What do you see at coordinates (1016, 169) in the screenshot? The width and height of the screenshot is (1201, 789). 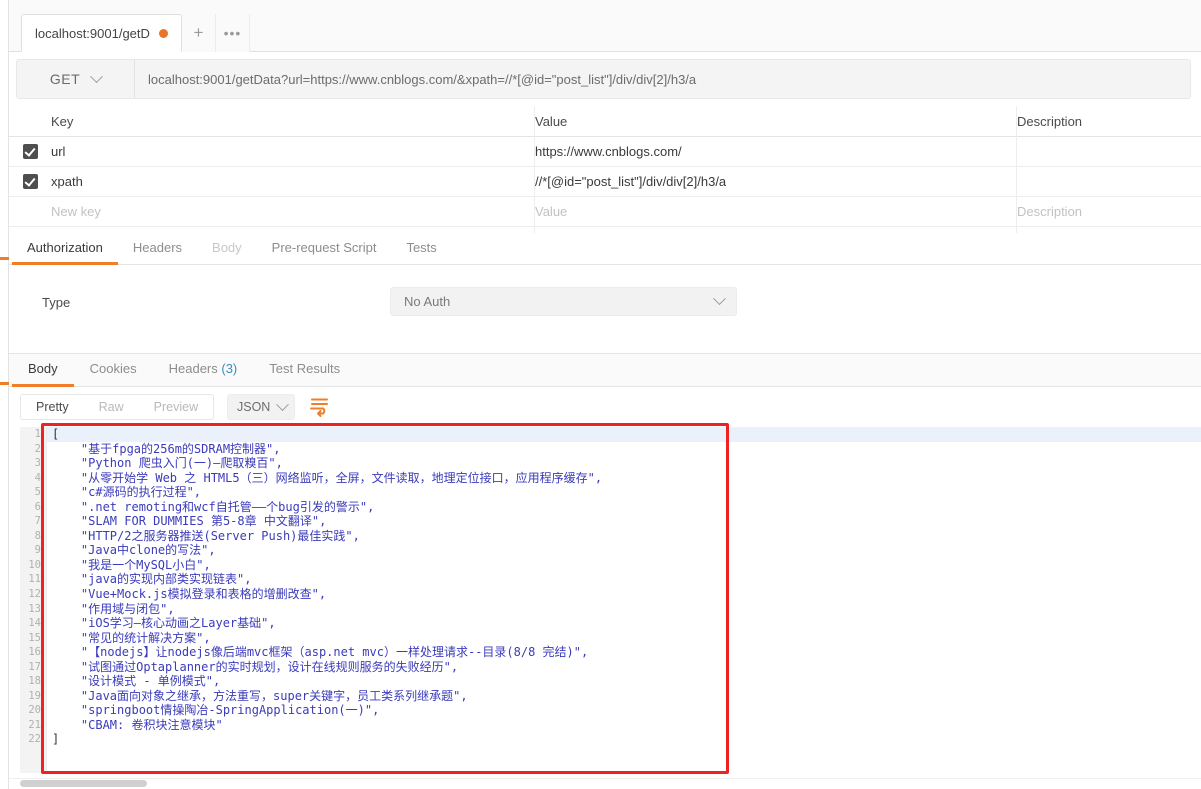 I see `column-divider-description` at bounding box center [1016, 169].